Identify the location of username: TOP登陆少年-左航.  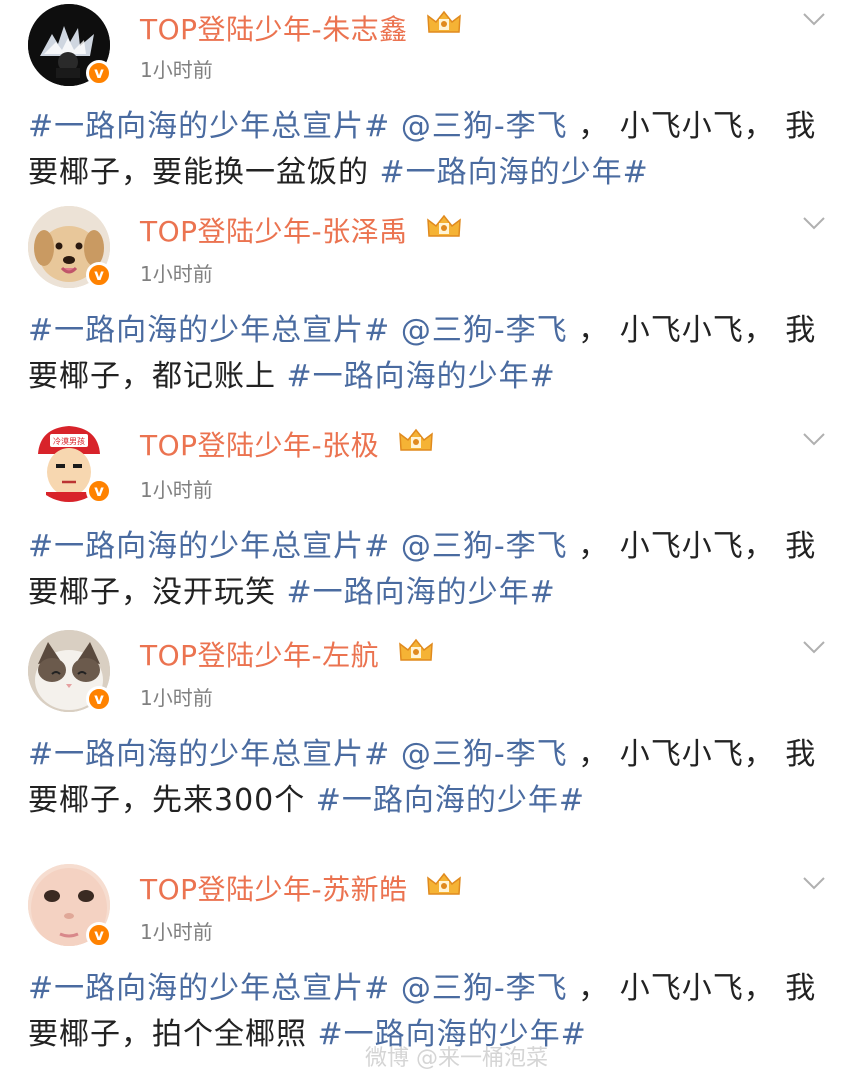
(259, 654).